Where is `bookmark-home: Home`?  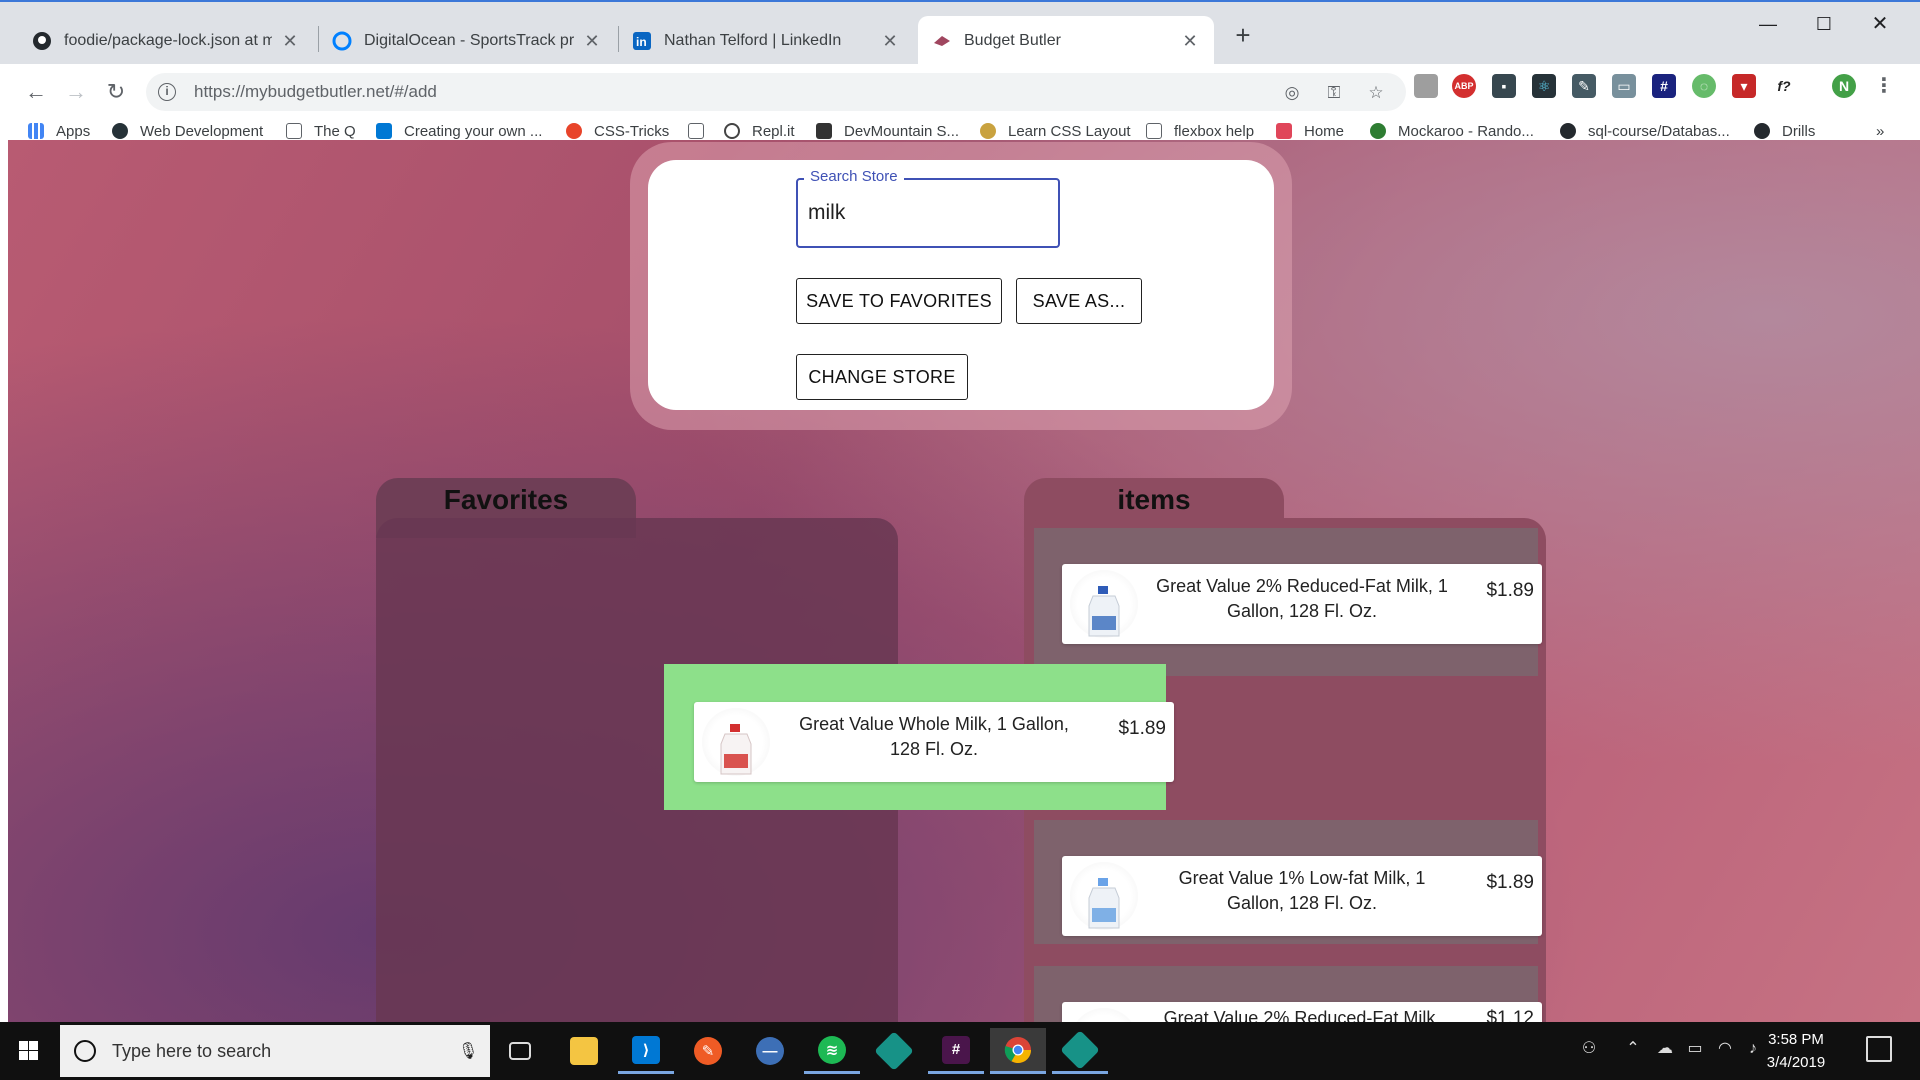
bookmark-home: Home is located at coordinates (1310, 131).